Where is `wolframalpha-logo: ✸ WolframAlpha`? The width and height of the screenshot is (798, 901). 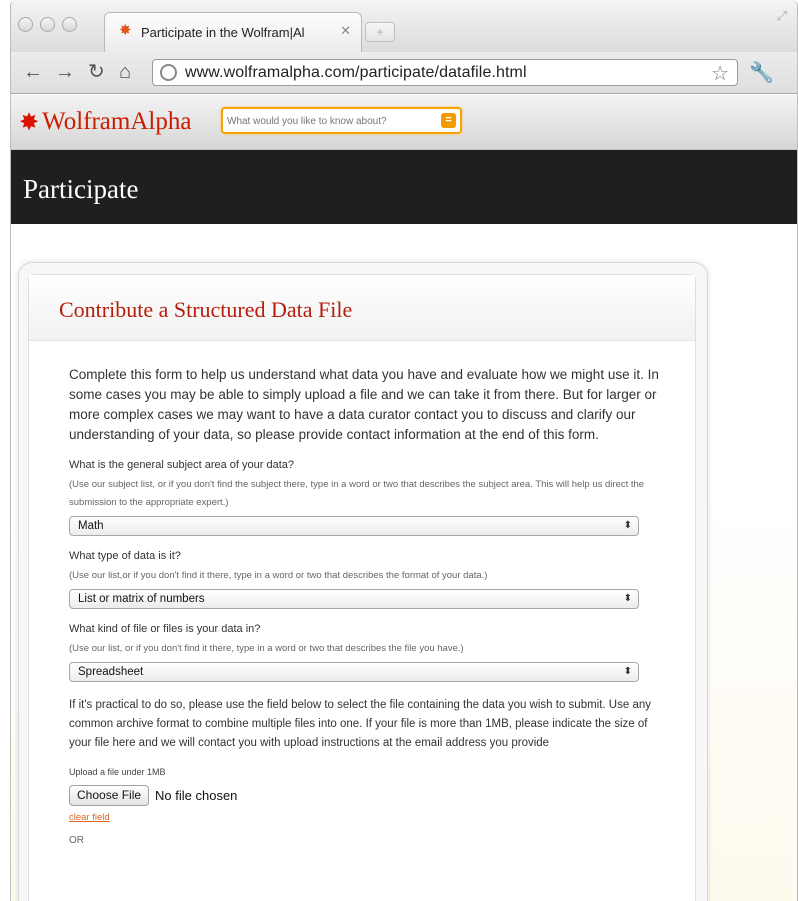
wolframalpha-logo: ✸ WolframAlpha is located at coordinates (105, 122).